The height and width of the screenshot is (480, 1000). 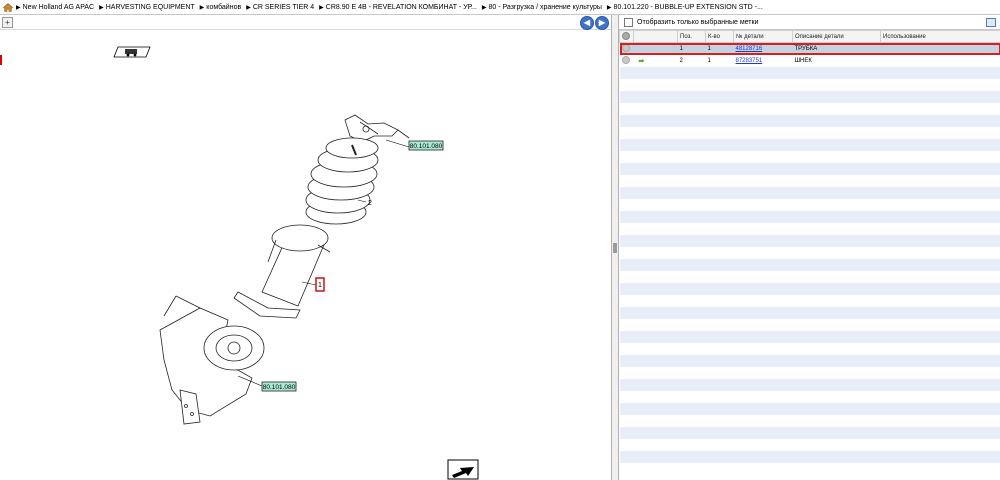 What do you see at coordinates (8, 7) in the screenshot?
I see `home-icon` at bounding box center [8, 7].